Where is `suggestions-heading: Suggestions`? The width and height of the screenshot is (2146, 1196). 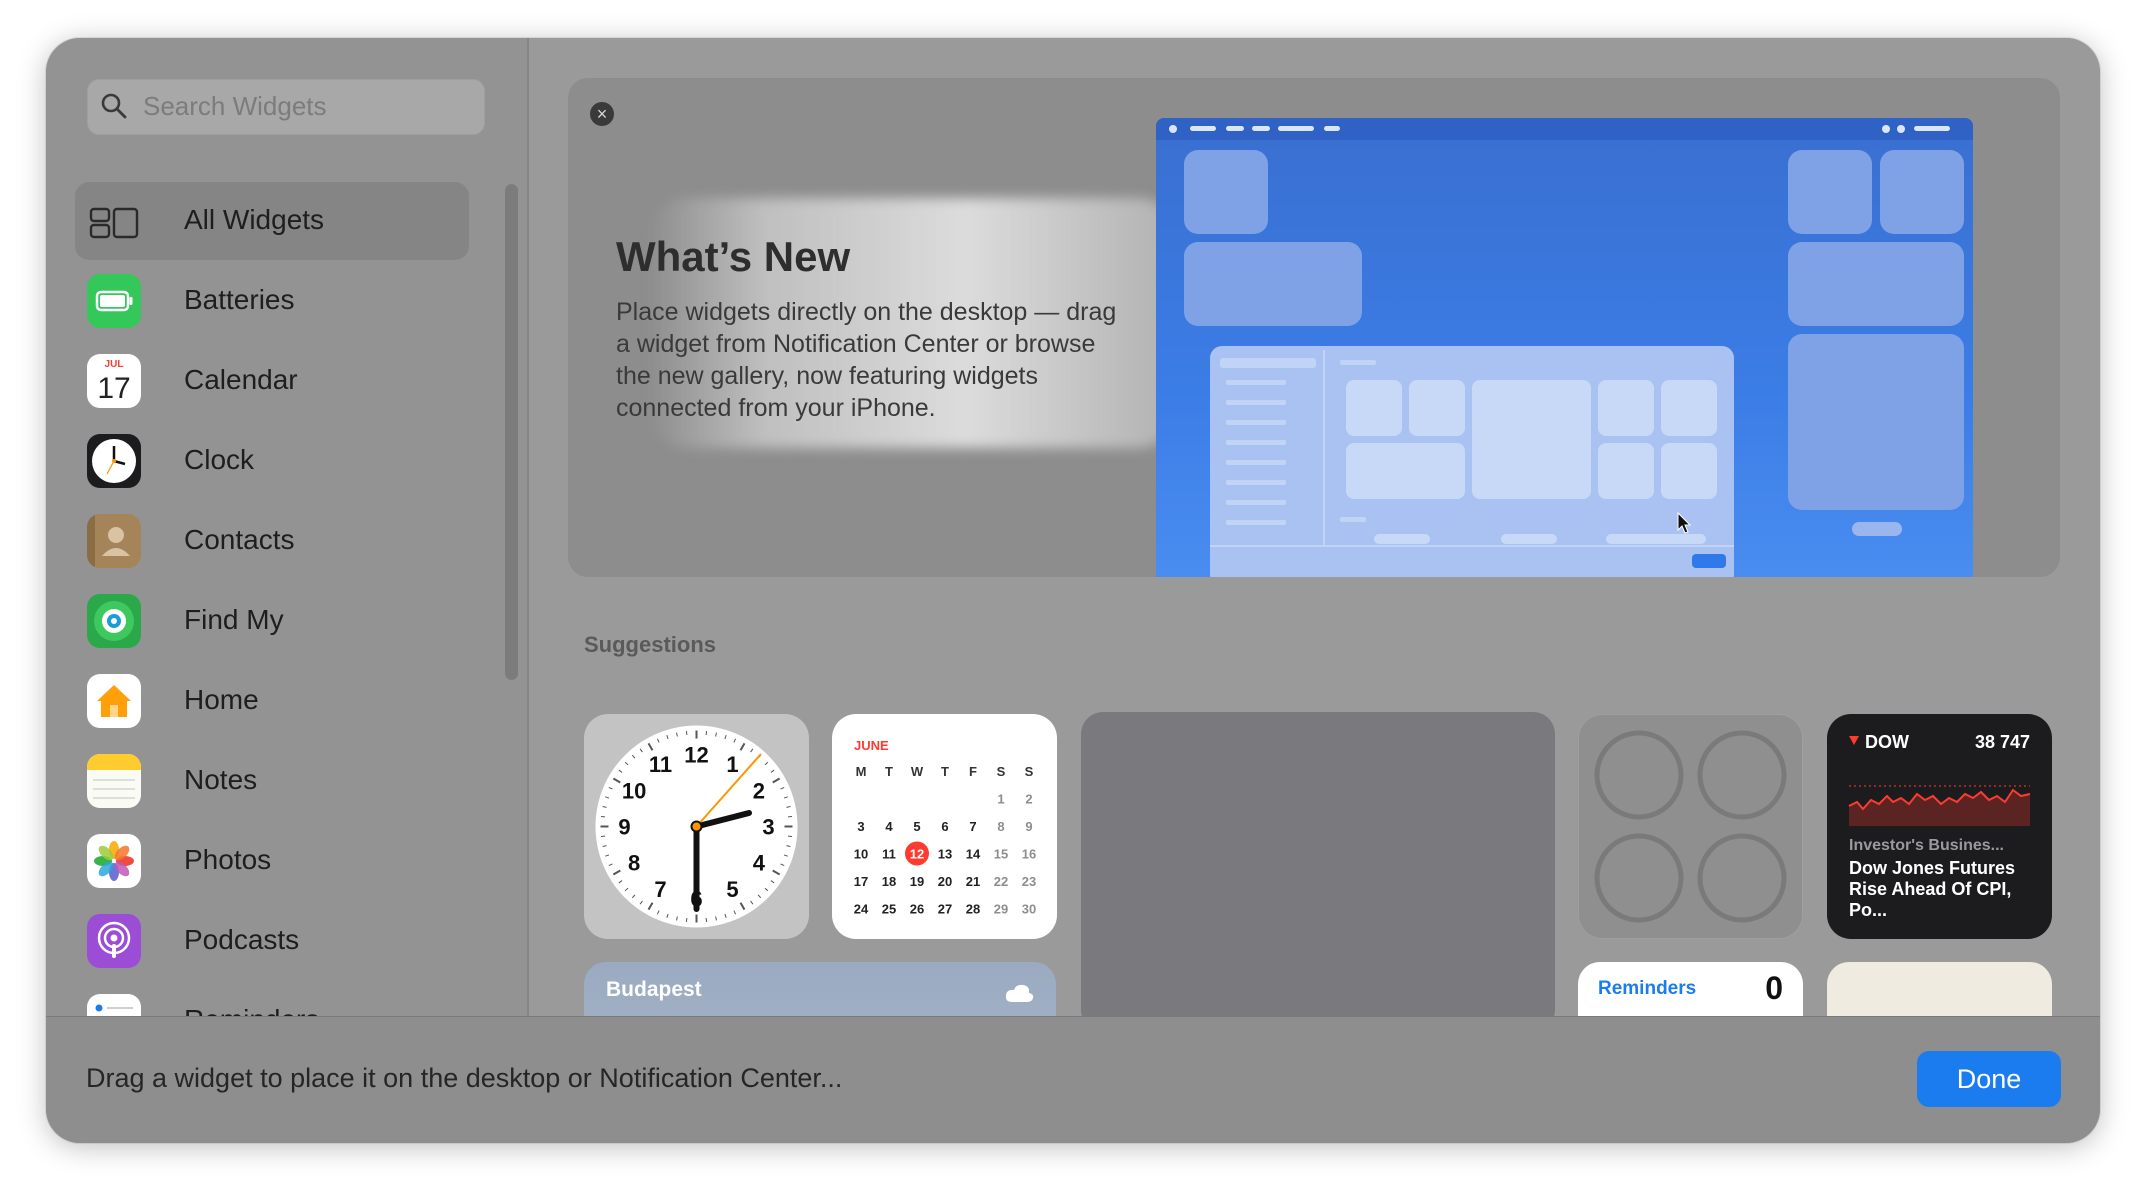 suggestions-heading: Suggestions is located at coordinates (650, 644).